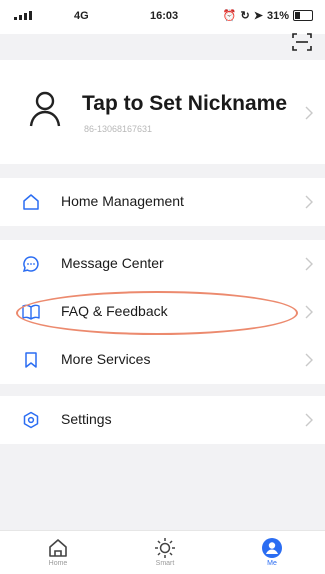 The image size is (325, 574). I want to click on tab-home: Home, so click(58, 552).